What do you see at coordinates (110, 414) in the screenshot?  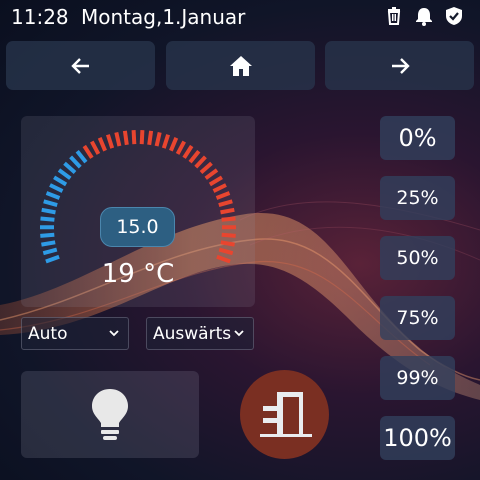 I see `lightbulb-icon` at bounding box center [110, 414].